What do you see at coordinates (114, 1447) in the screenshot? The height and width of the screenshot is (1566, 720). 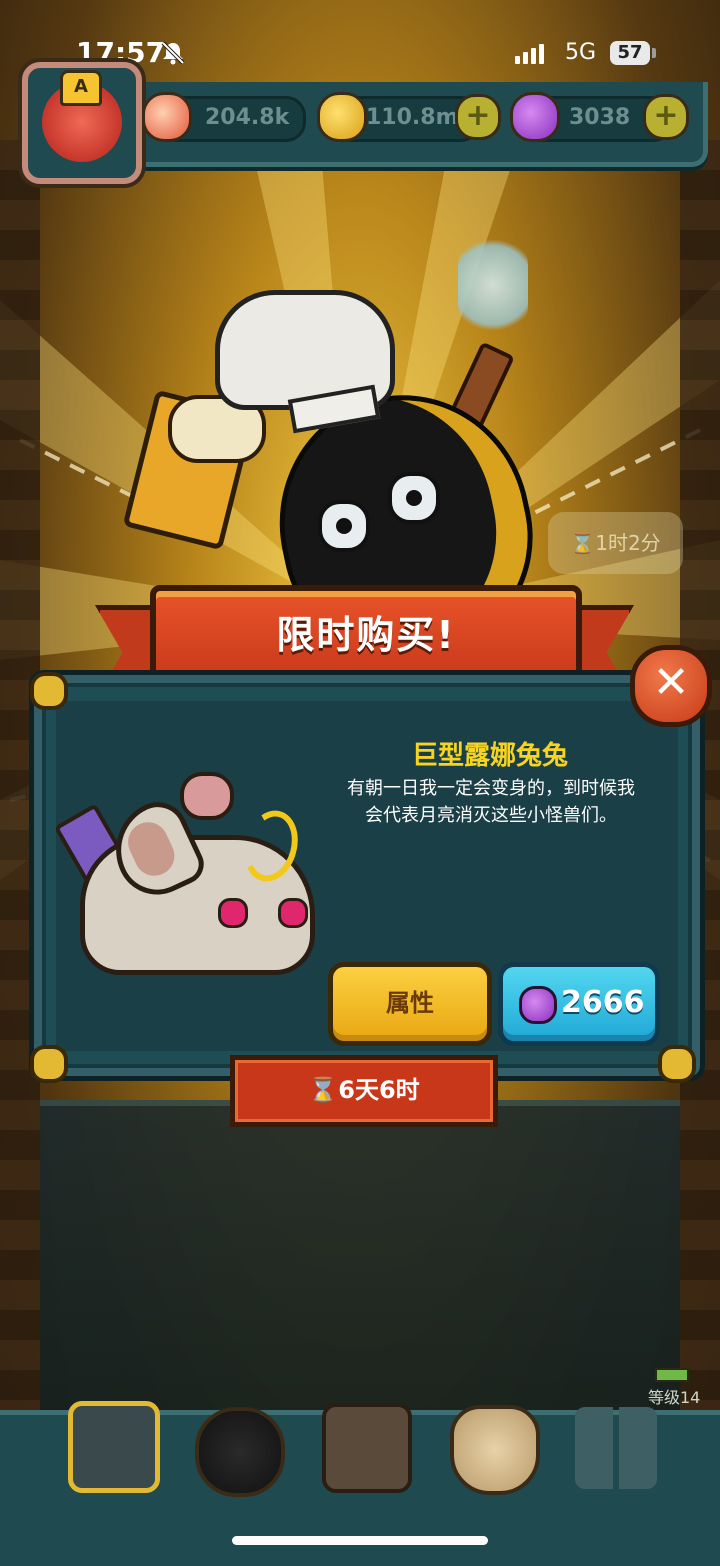 I see `shop-icon` at bounding box center [114, 1447].